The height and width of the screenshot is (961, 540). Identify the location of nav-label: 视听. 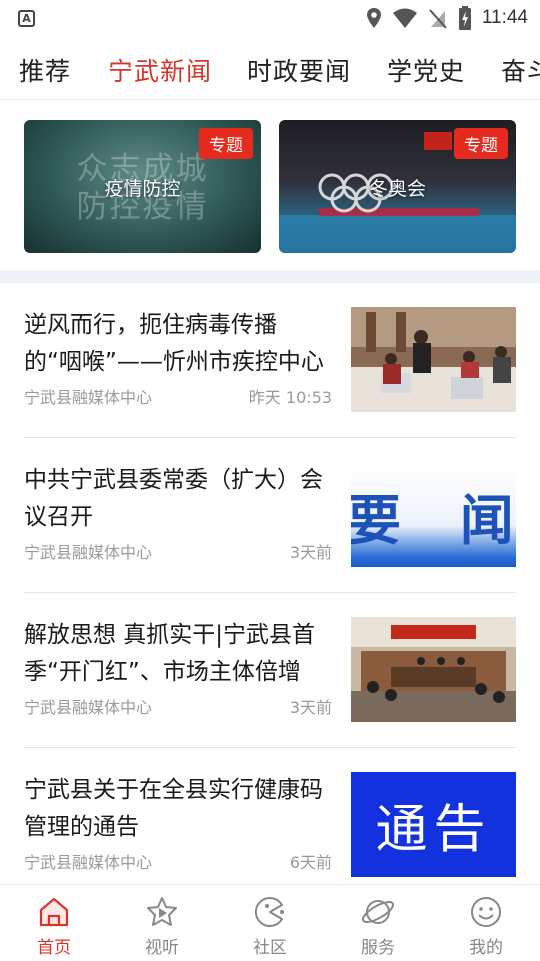
(162, 948).